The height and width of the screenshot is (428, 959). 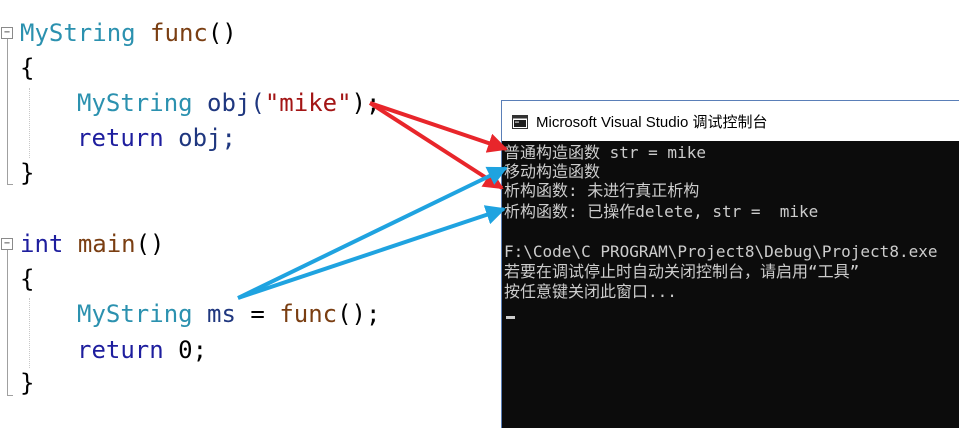 I want to click on code-line-func-decl: MyString obj("mike");, so click(x=228, y=103).